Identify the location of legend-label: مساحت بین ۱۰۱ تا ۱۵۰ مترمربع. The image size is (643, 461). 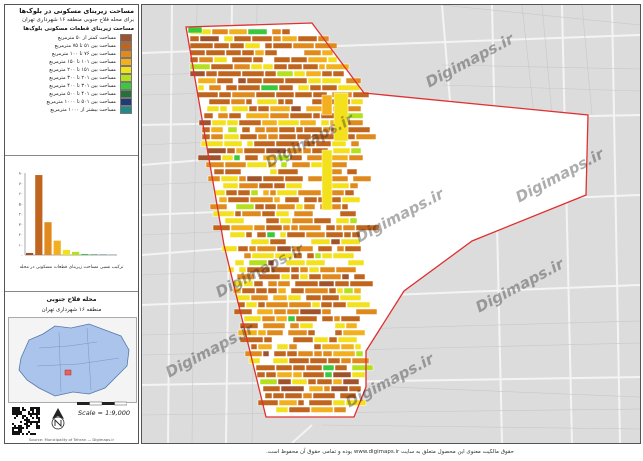
(82, 62).